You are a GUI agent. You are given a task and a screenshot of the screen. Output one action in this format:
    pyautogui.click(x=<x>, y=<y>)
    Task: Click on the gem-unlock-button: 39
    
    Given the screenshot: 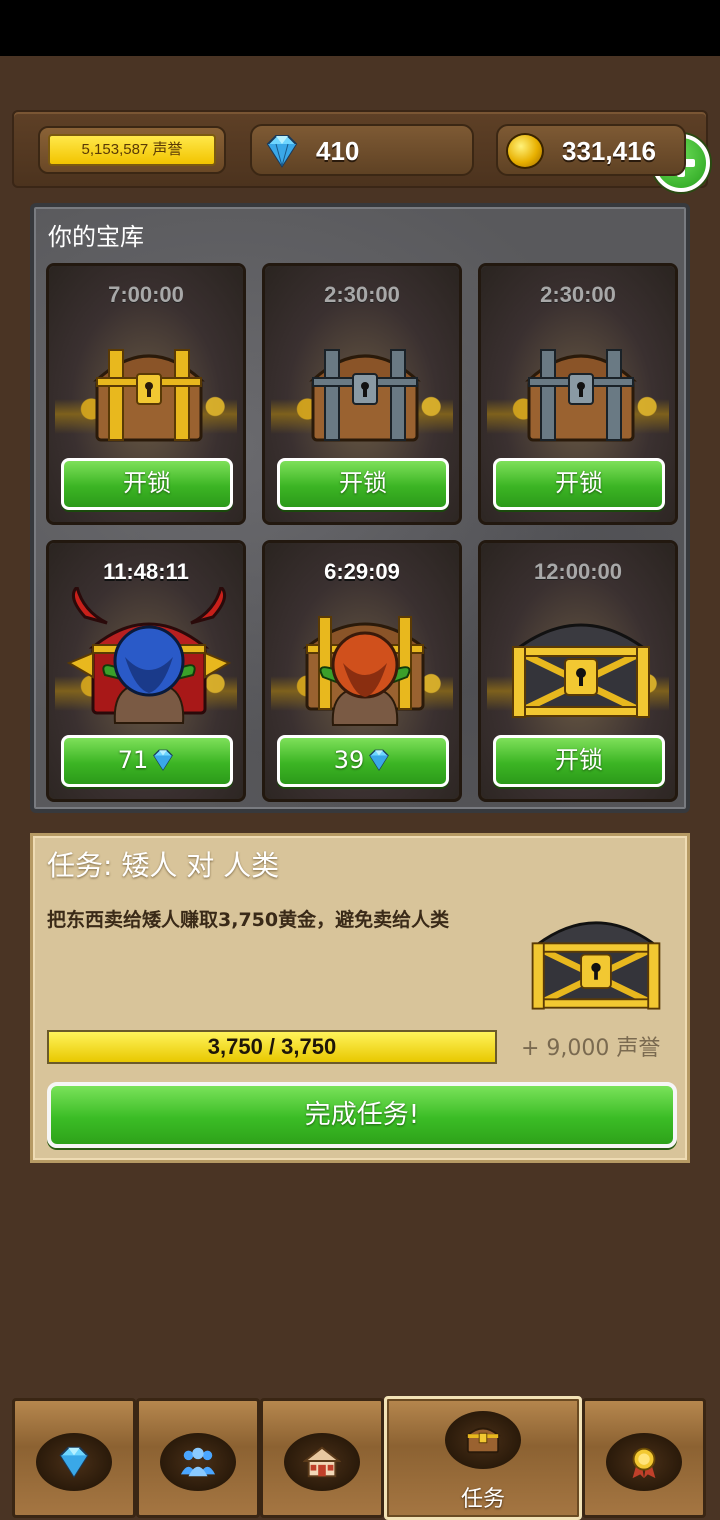 What is the action you would take?
    pyautogui.click(x=363, y=761)
    